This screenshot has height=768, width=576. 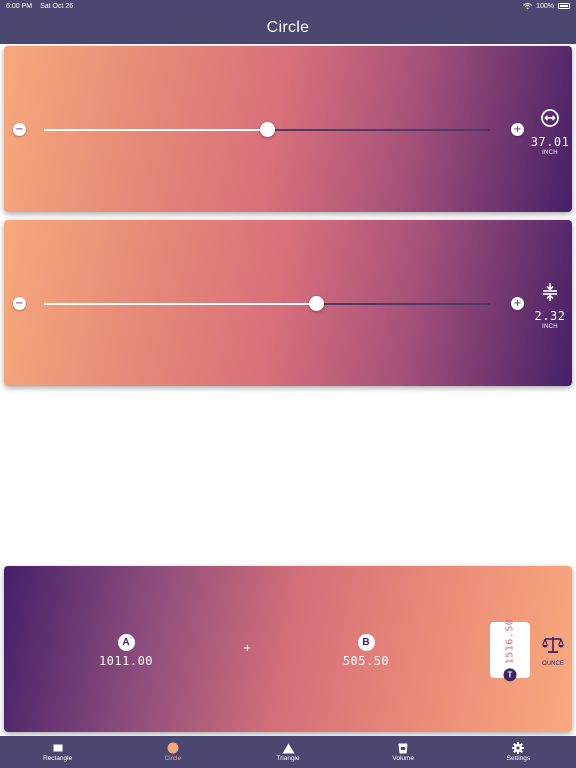 What do you see at coordinates (173, 748) in the screenshot?
I see `circle-icon` at bounding box center [173, 748].